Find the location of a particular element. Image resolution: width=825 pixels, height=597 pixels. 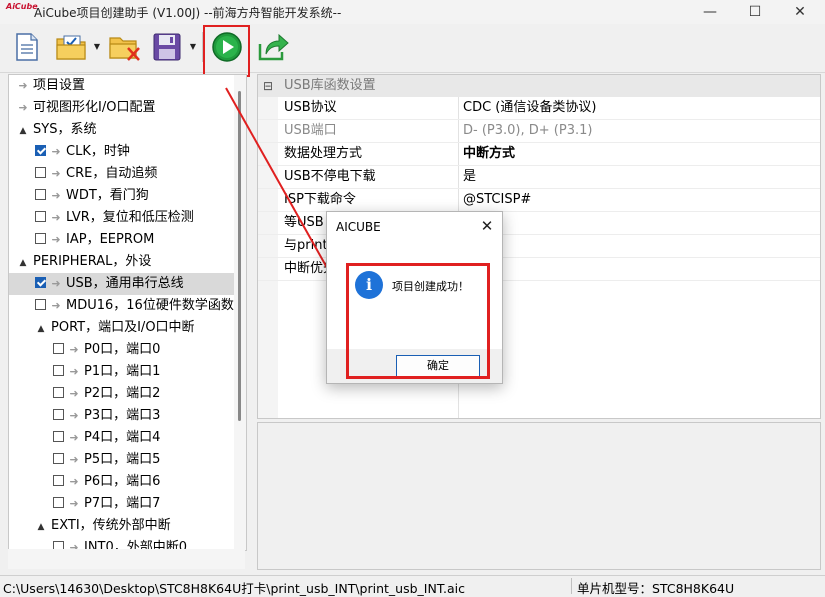

tree-item-label: SYS，系统 is located at coordinates (65, 129).